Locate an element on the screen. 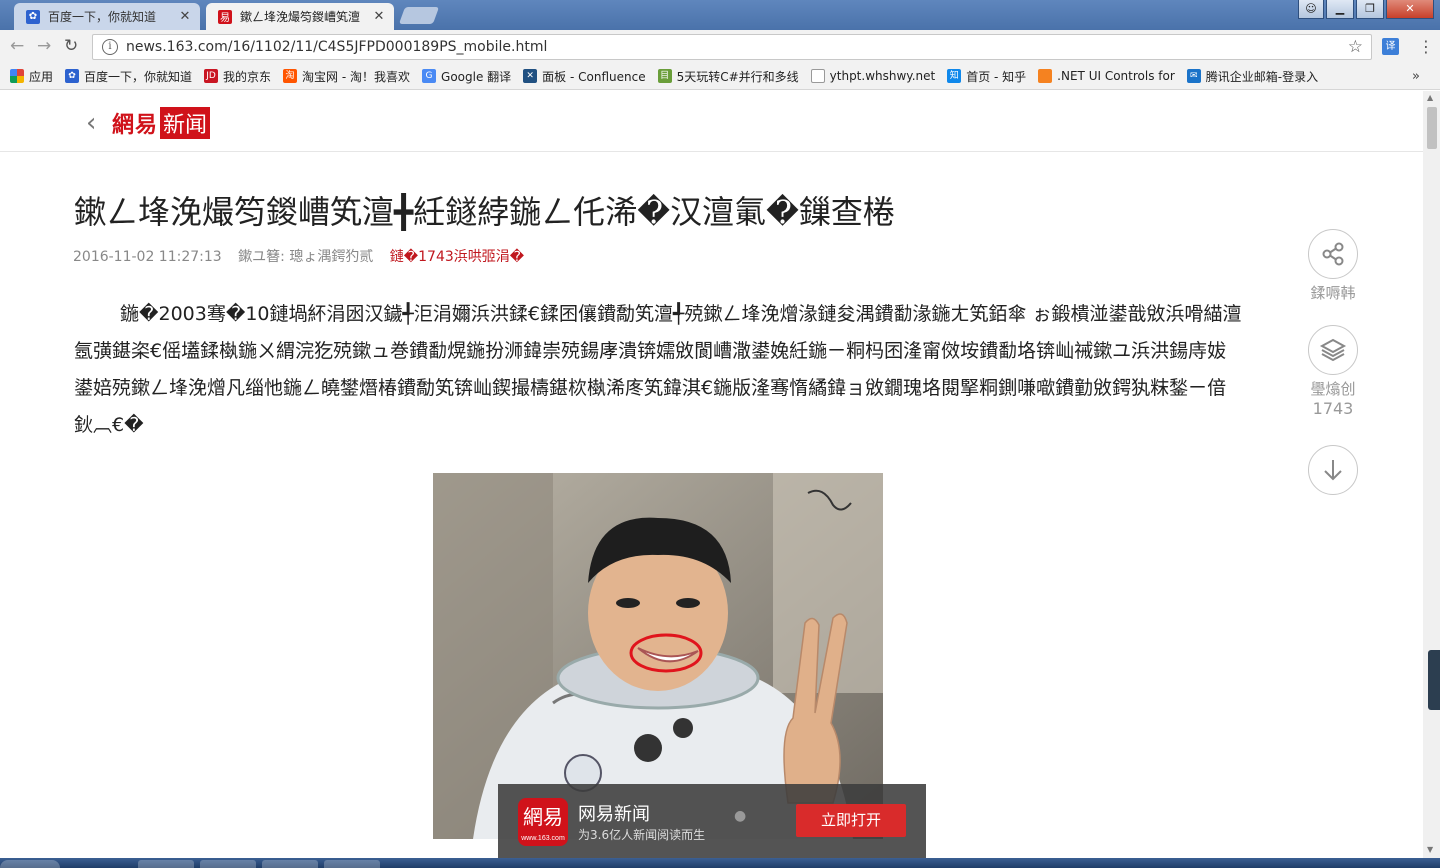  back-arrow-icon: ← is located at coordinates (17, 46).